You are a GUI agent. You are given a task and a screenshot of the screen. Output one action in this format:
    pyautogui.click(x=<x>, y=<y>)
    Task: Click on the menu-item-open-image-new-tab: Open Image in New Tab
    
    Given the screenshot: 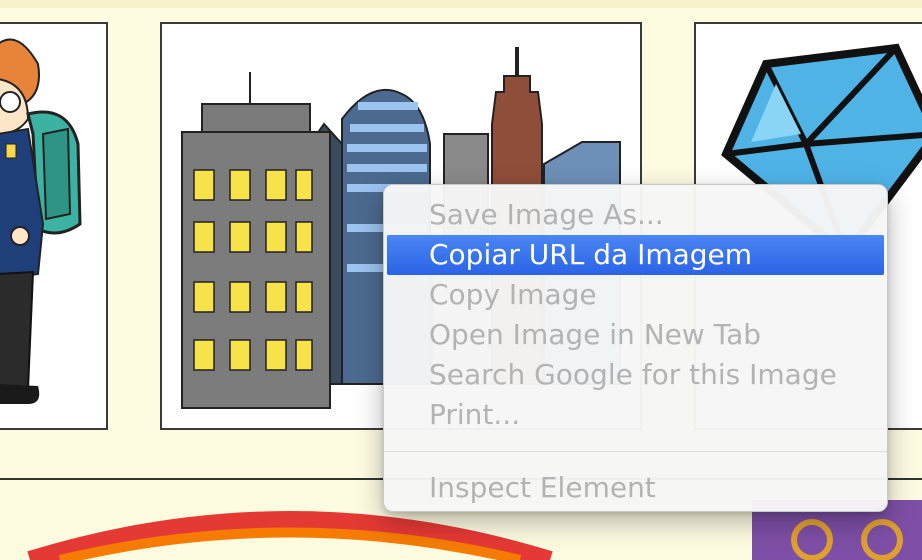 What is the action you would take?
    pyautogui.click(x=635, y=335)
    